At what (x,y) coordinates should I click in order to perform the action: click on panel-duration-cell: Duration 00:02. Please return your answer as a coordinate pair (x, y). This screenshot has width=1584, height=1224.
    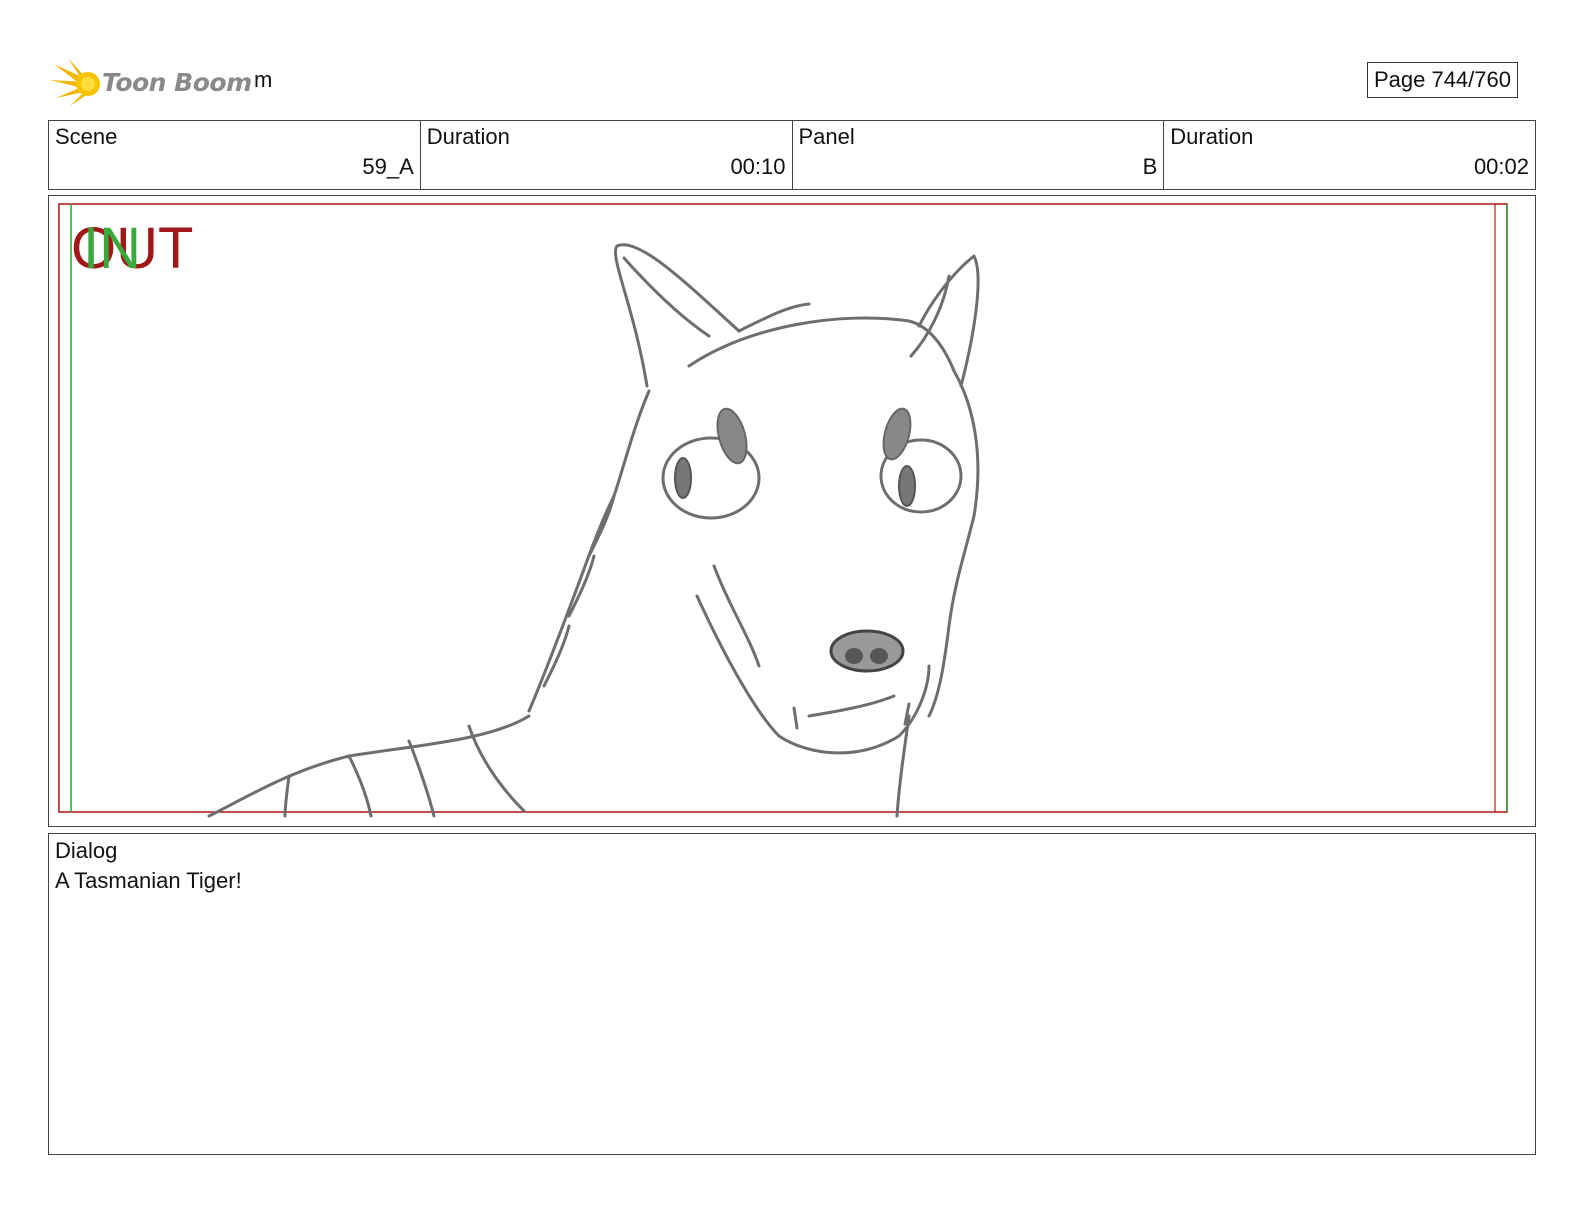
    Looking at the image, I should click on (1349, 155).